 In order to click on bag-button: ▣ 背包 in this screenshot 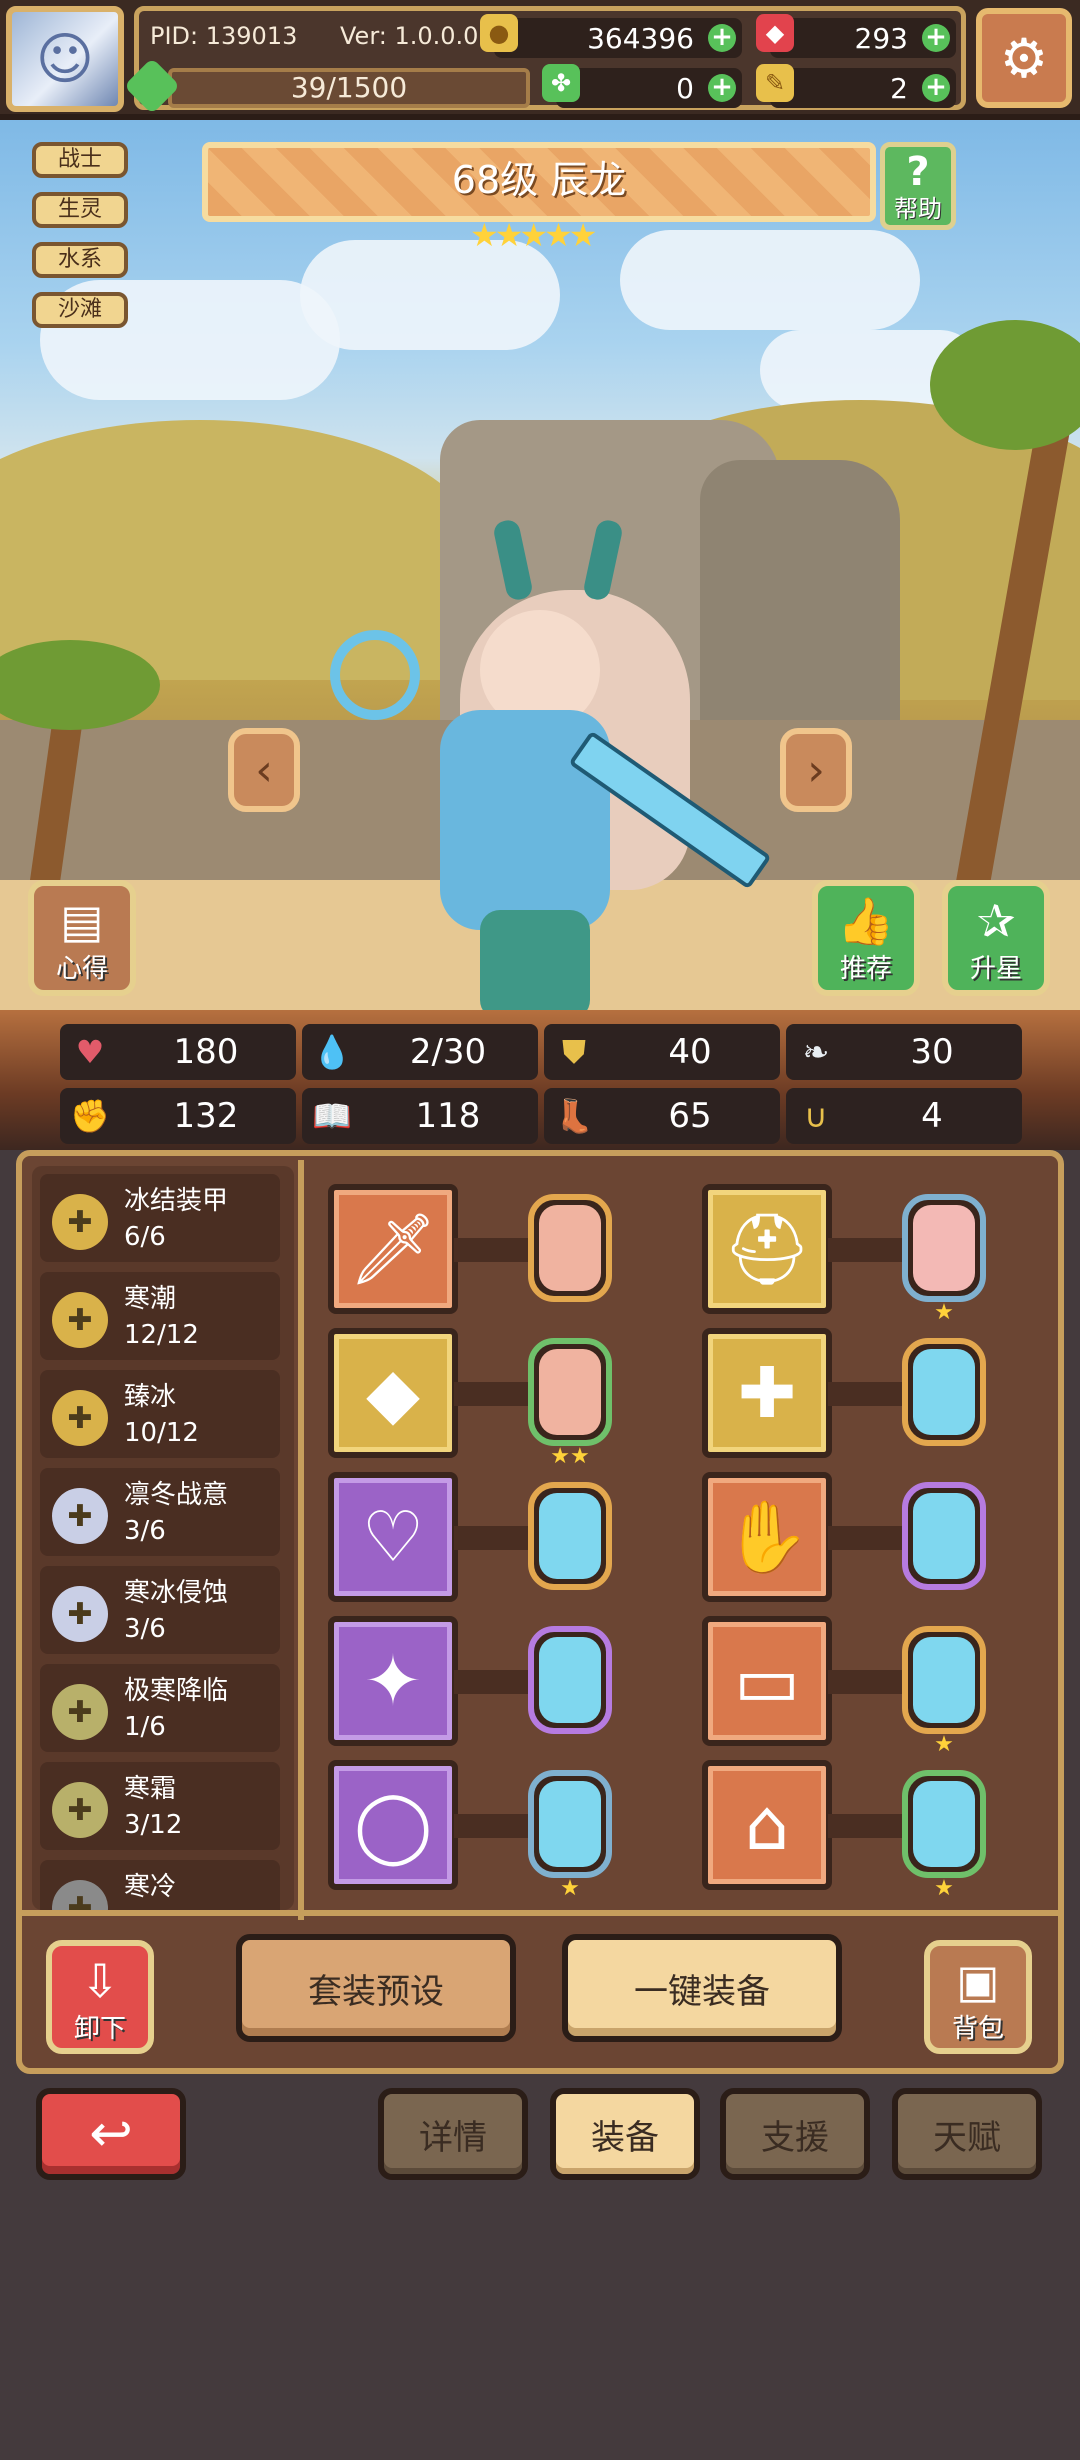, I will do `click(978, 1997)`.